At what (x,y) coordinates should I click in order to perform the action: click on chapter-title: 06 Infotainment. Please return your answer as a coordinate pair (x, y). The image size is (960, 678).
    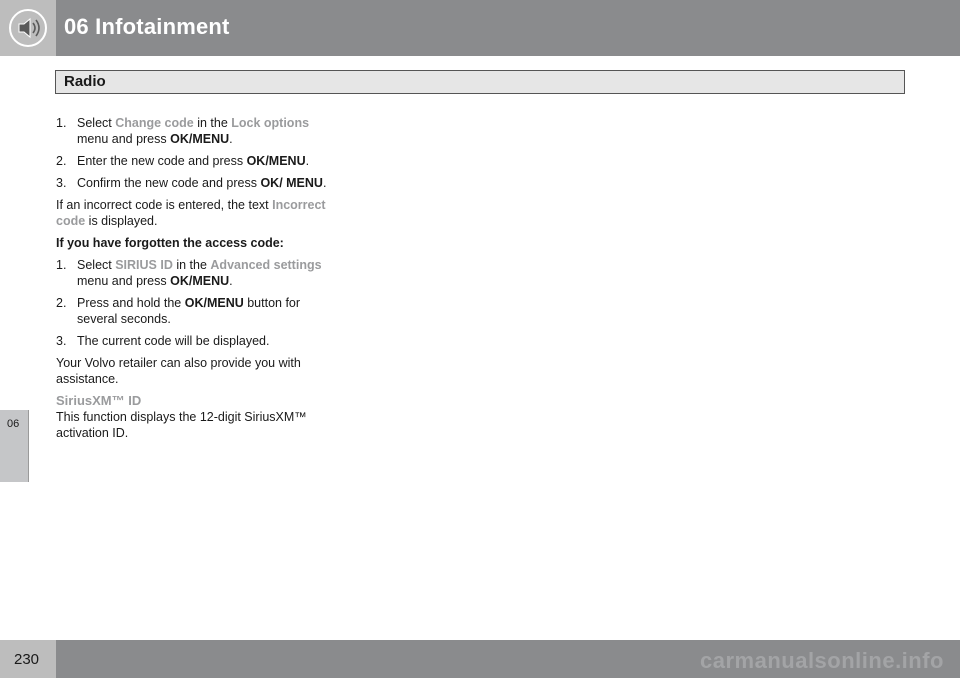
    Looking at the image, I should click on (147, 26).